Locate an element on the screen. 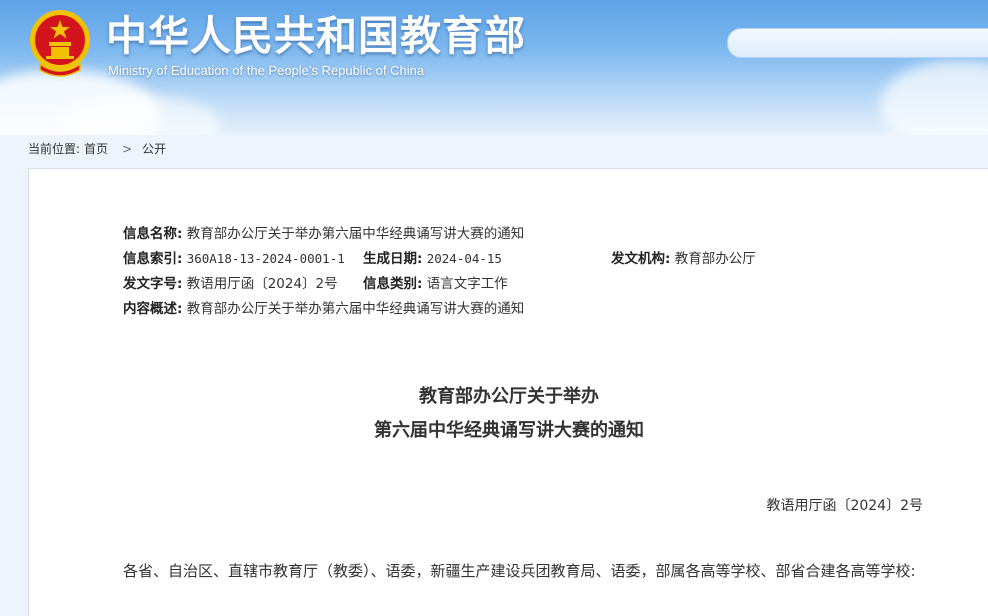 The height and width of the screenshot is (616, 988). meta-date-label: 生成日期: is located at coordinates (393, 259).